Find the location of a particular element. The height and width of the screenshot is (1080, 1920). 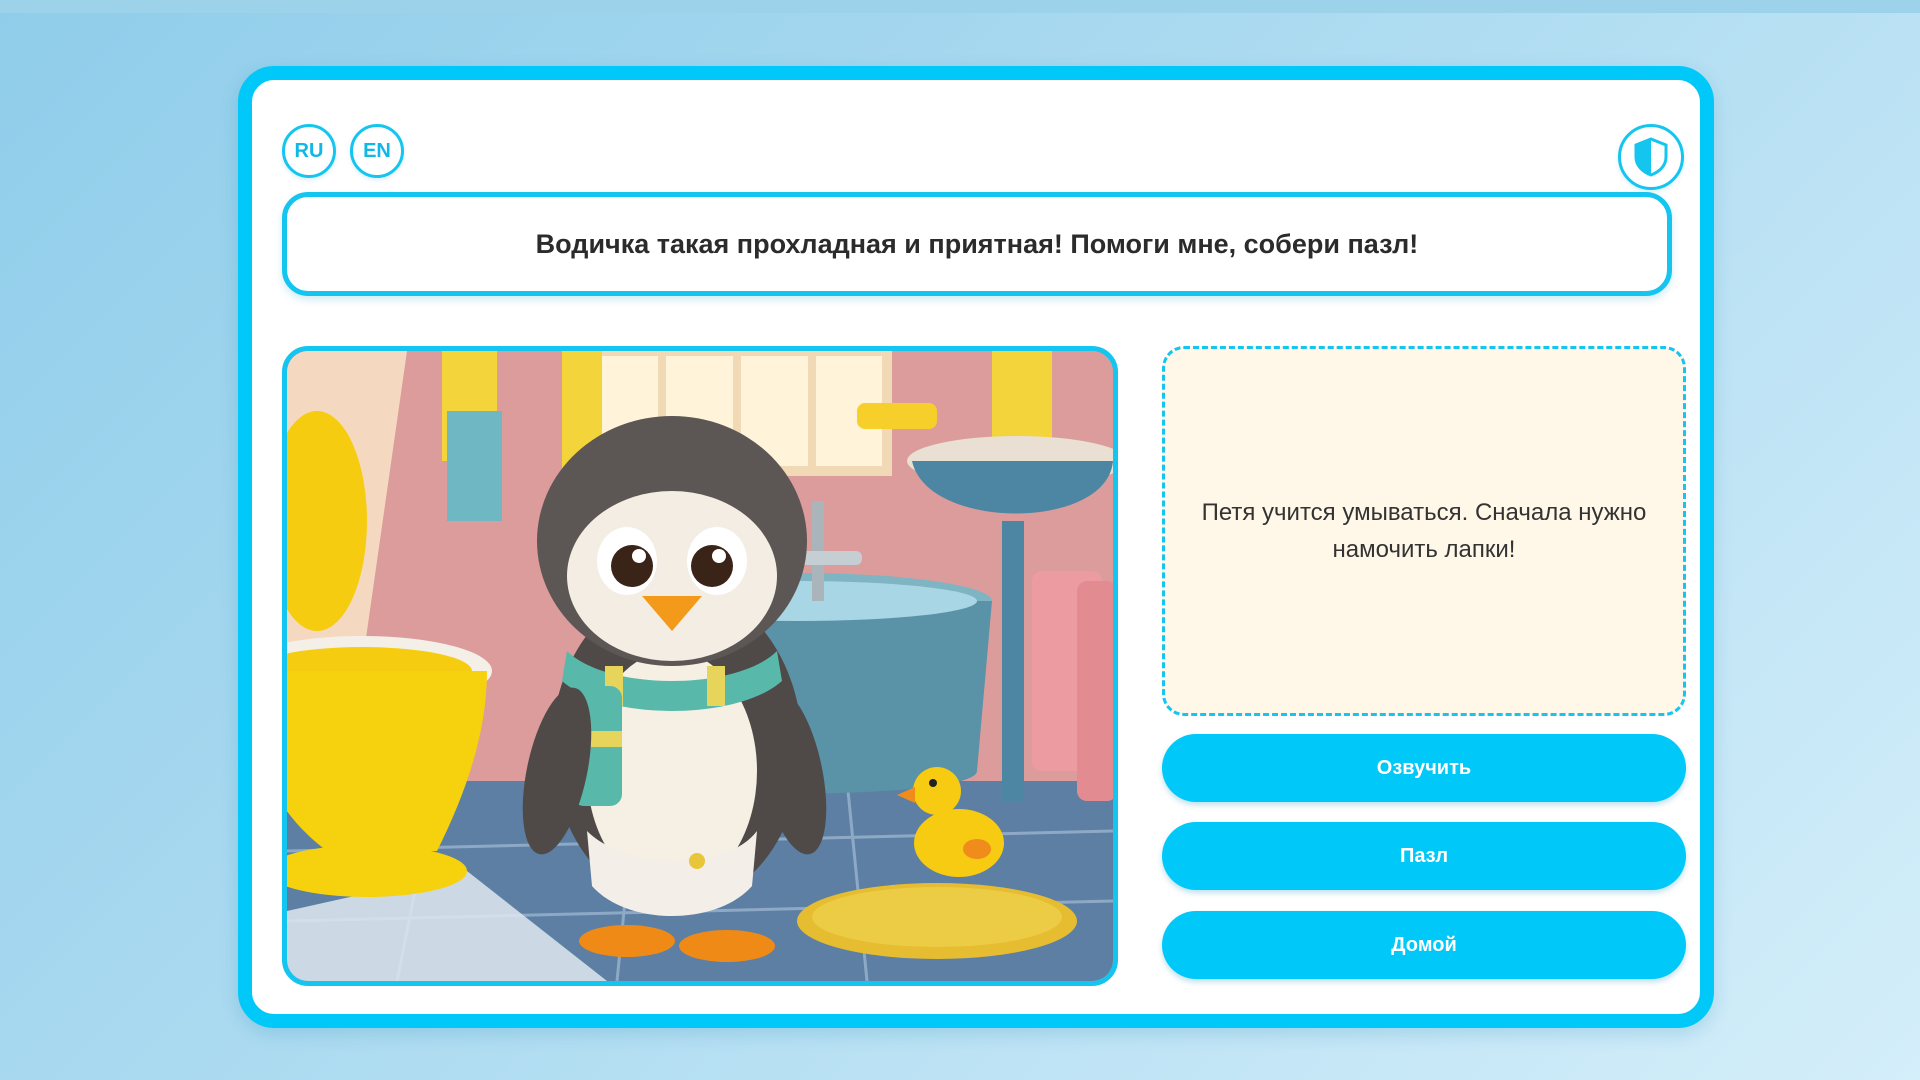

parental-control-button is located at coordinates (1651, 157).